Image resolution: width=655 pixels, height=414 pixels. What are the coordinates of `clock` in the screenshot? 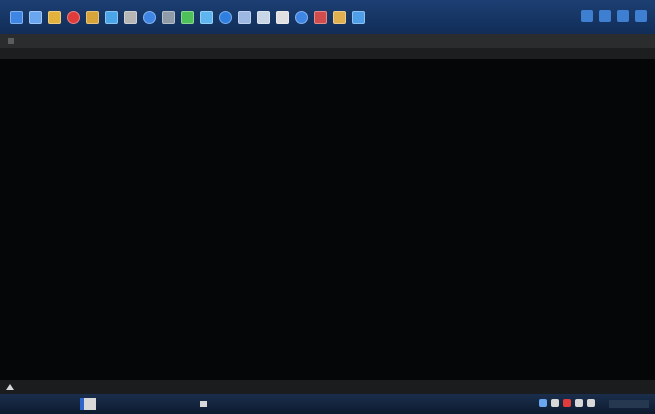 It's located at (629, 404).